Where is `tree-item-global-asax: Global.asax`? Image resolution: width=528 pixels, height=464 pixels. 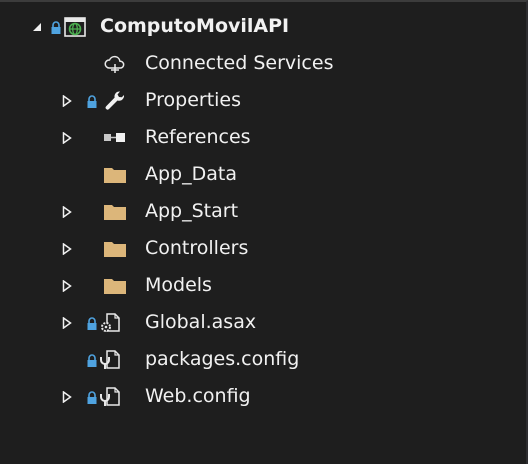
tree-item-global-asax: Global.asax is located at coordinates (263, 322).